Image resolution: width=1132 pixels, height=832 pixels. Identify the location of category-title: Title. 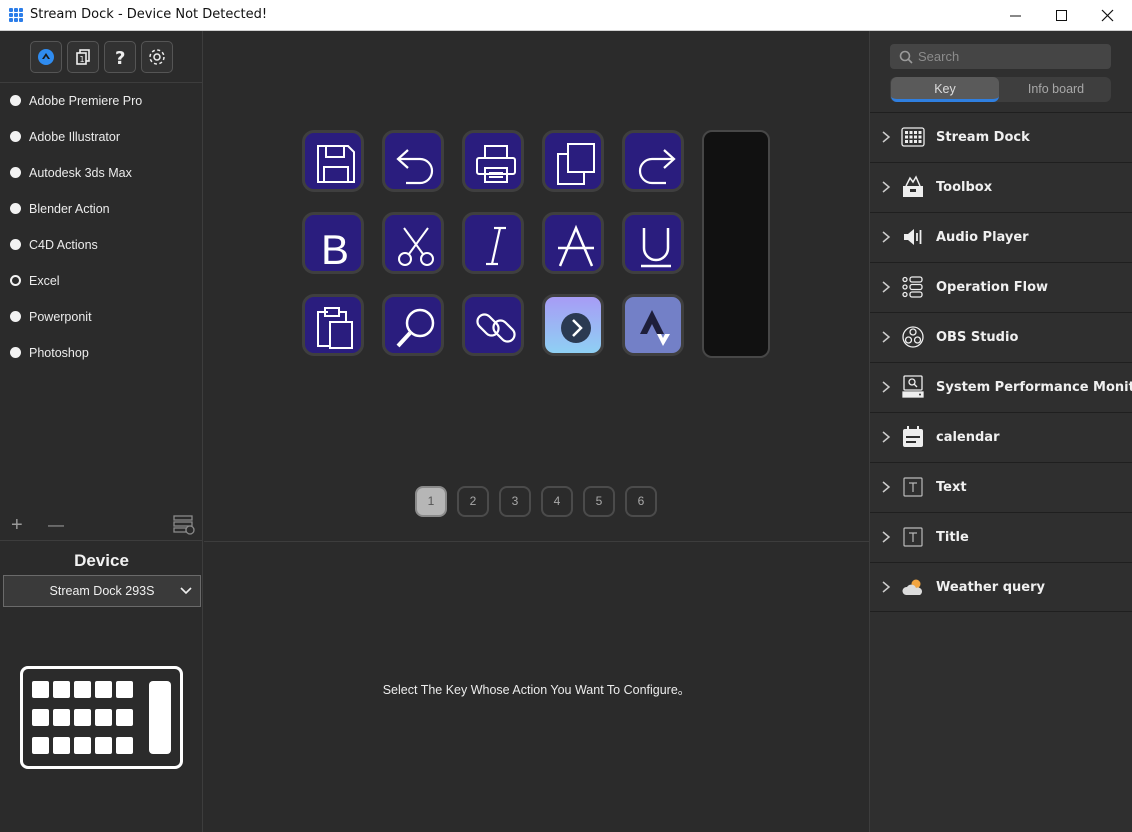
(1001, 537).